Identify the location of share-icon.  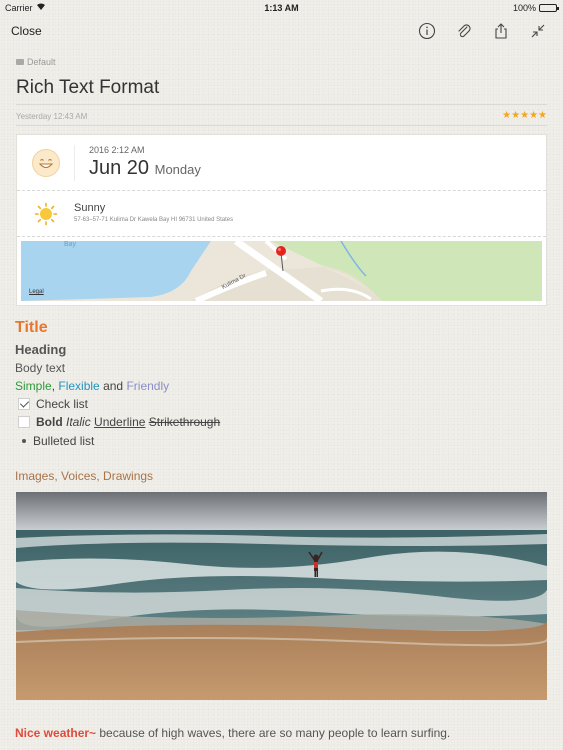
(501, 31).